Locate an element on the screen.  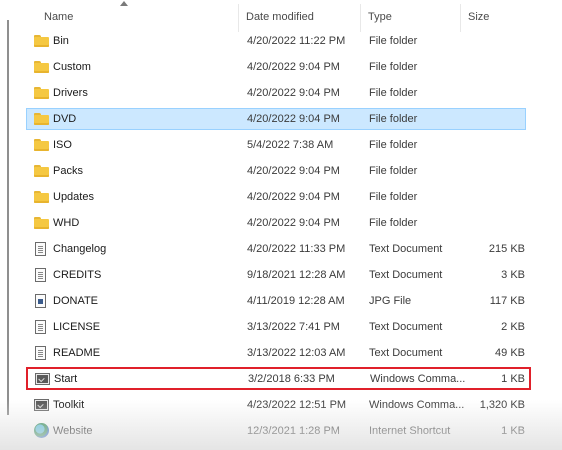
file-date-modified: 5/4/2022 7:38 AM is located at coordinates (290, 145).